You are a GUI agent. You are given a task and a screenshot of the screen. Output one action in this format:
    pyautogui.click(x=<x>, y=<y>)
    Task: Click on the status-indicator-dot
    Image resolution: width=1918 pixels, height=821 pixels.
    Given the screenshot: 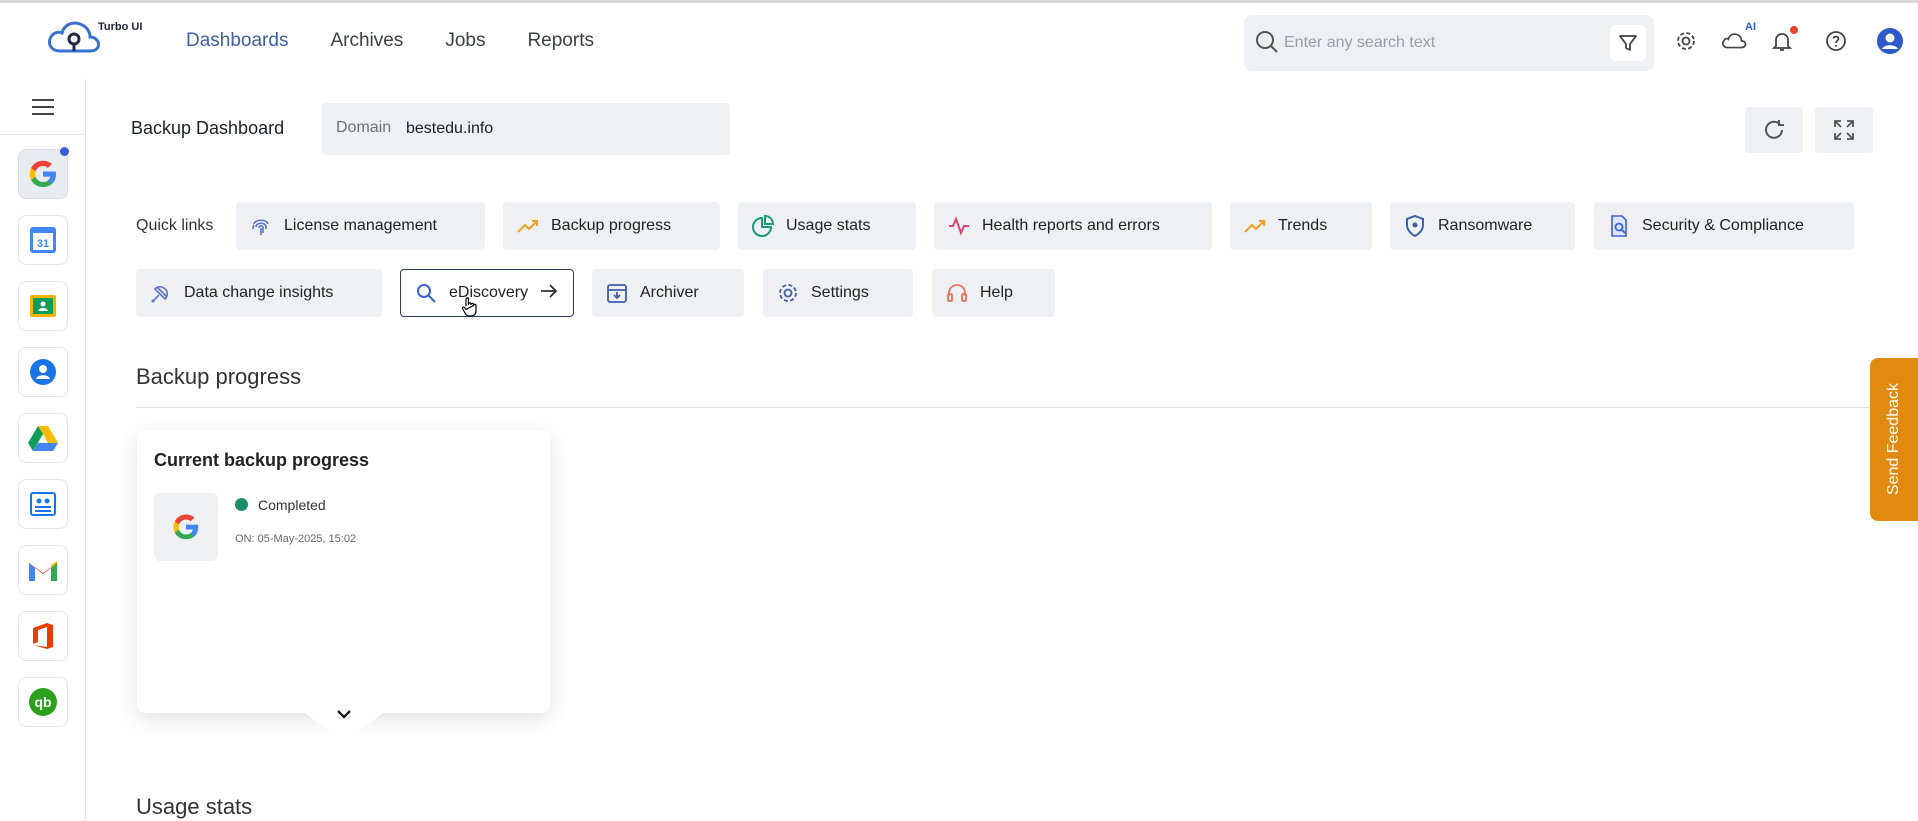 What is the action you would take?
    pyautogui.click(x=241, y=504)
    